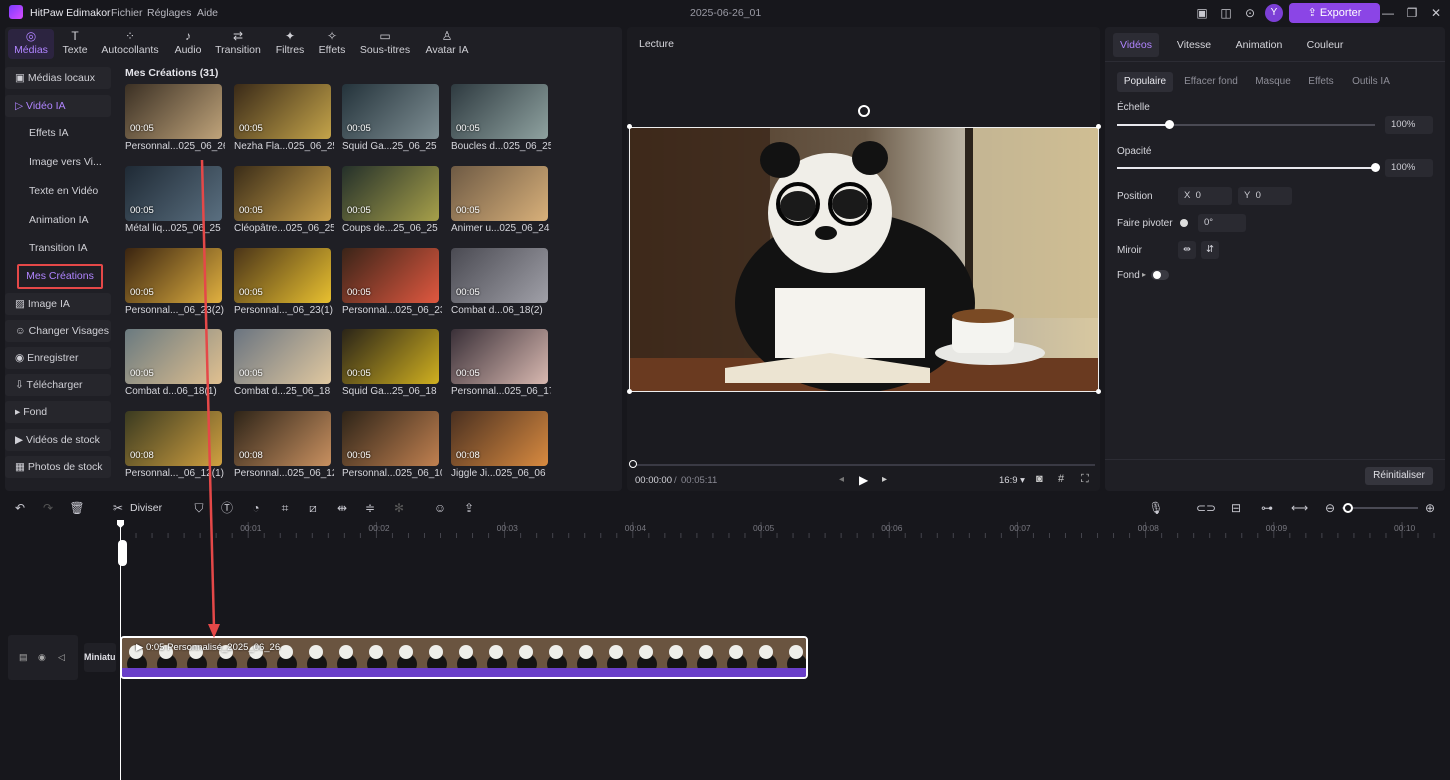  What do you see at coordinates (1169, 124) in the screenshot?
I see `scale-slider-knob` at bounding box center [1169, 124].